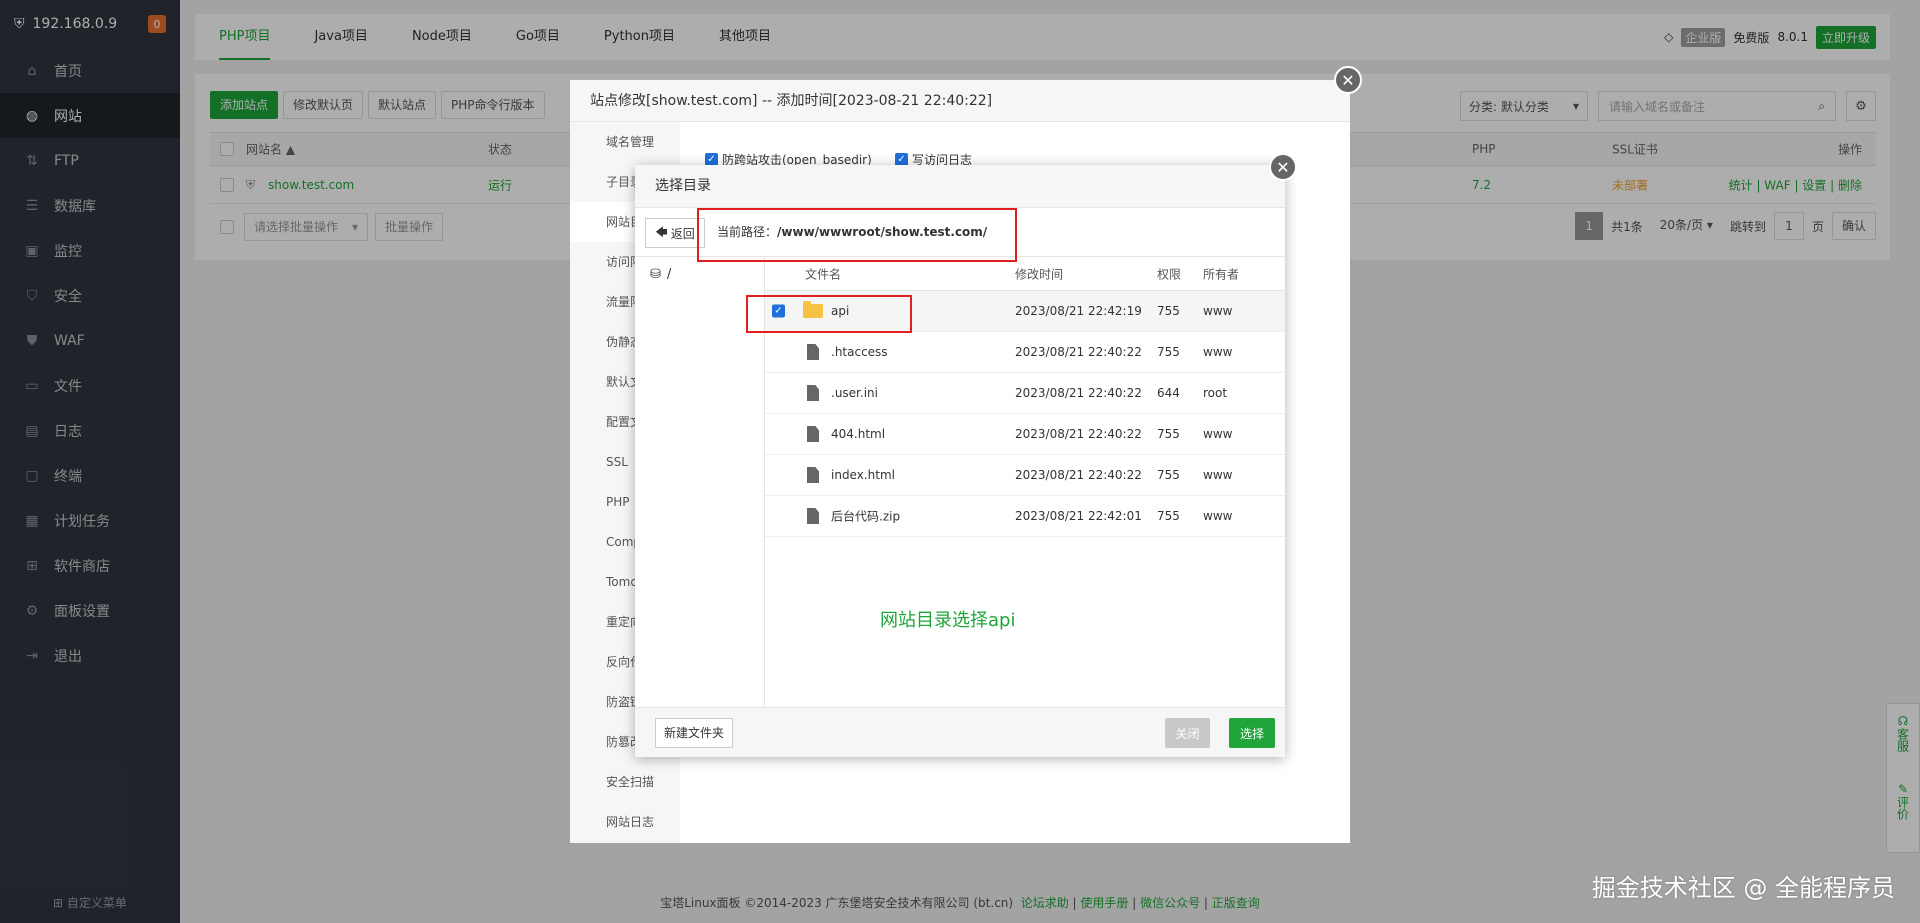 Image resolution: width=1920 pixels, height=923 pixels. I want to click on close-button: 关闭, so click(1187, 733).